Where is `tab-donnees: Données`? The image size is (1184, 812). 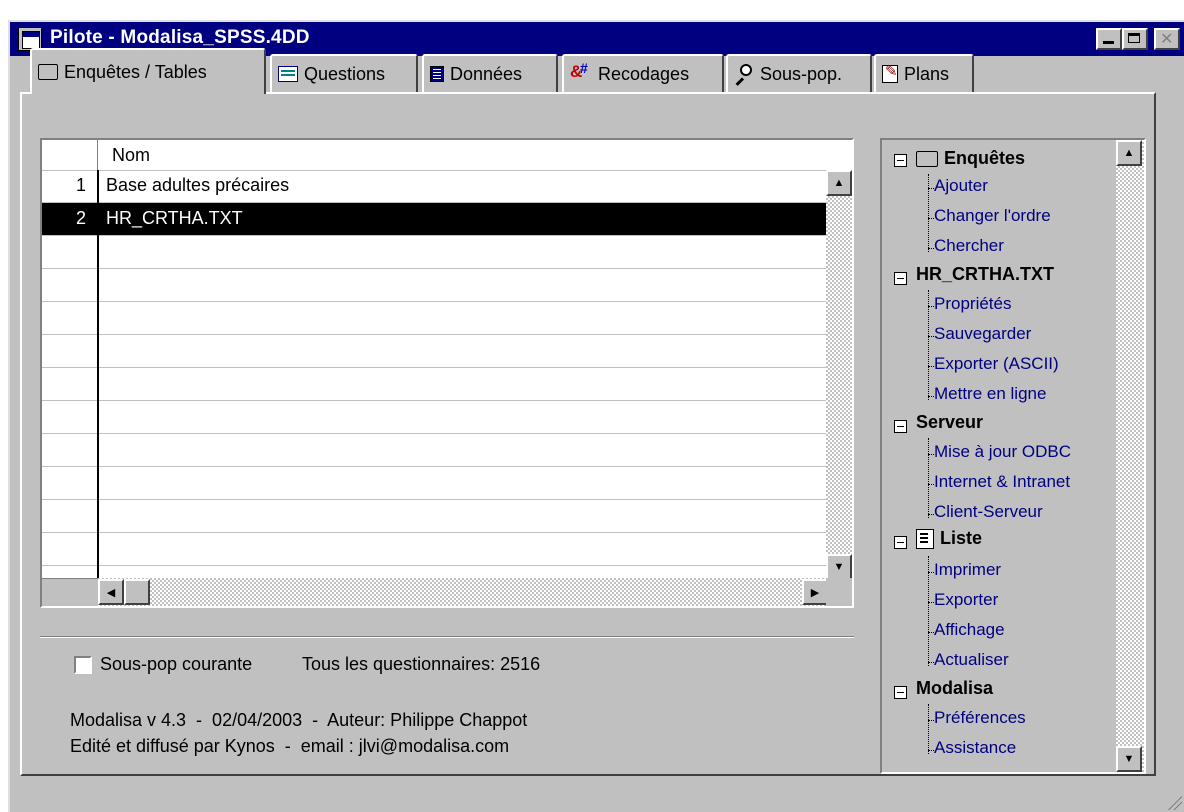 tab-donnees: Données is located at coordinates (490, 73).